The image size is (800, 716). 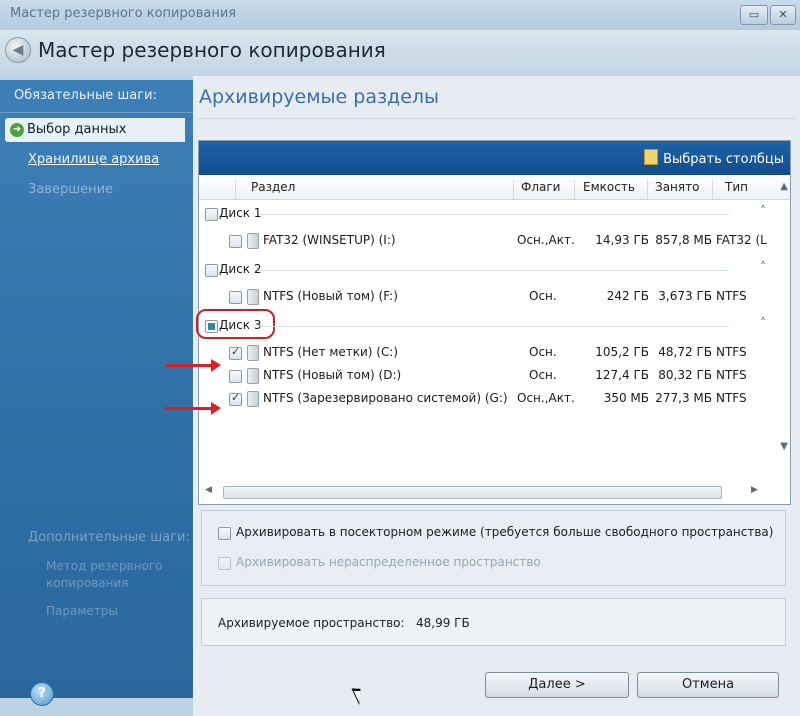 What do you see at coordinates (240, 269) in the screenshot?
I see `disk-label: Диск 2` at bounding box center [240, 269].